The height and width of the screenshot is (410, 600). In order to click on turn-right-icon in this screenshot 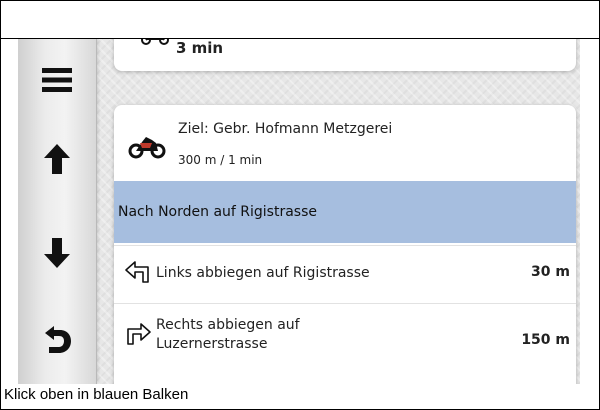, I will do `click(139, 334)`.